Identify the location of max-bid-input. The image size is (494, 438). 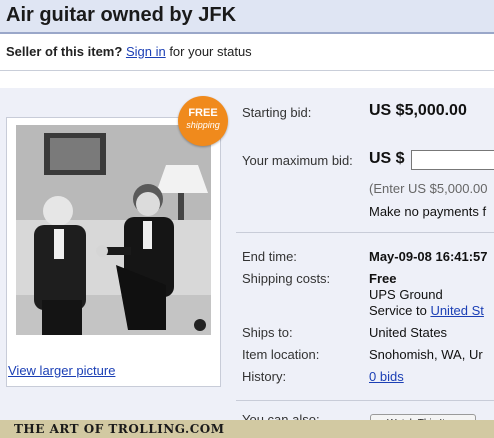
(452, 160).